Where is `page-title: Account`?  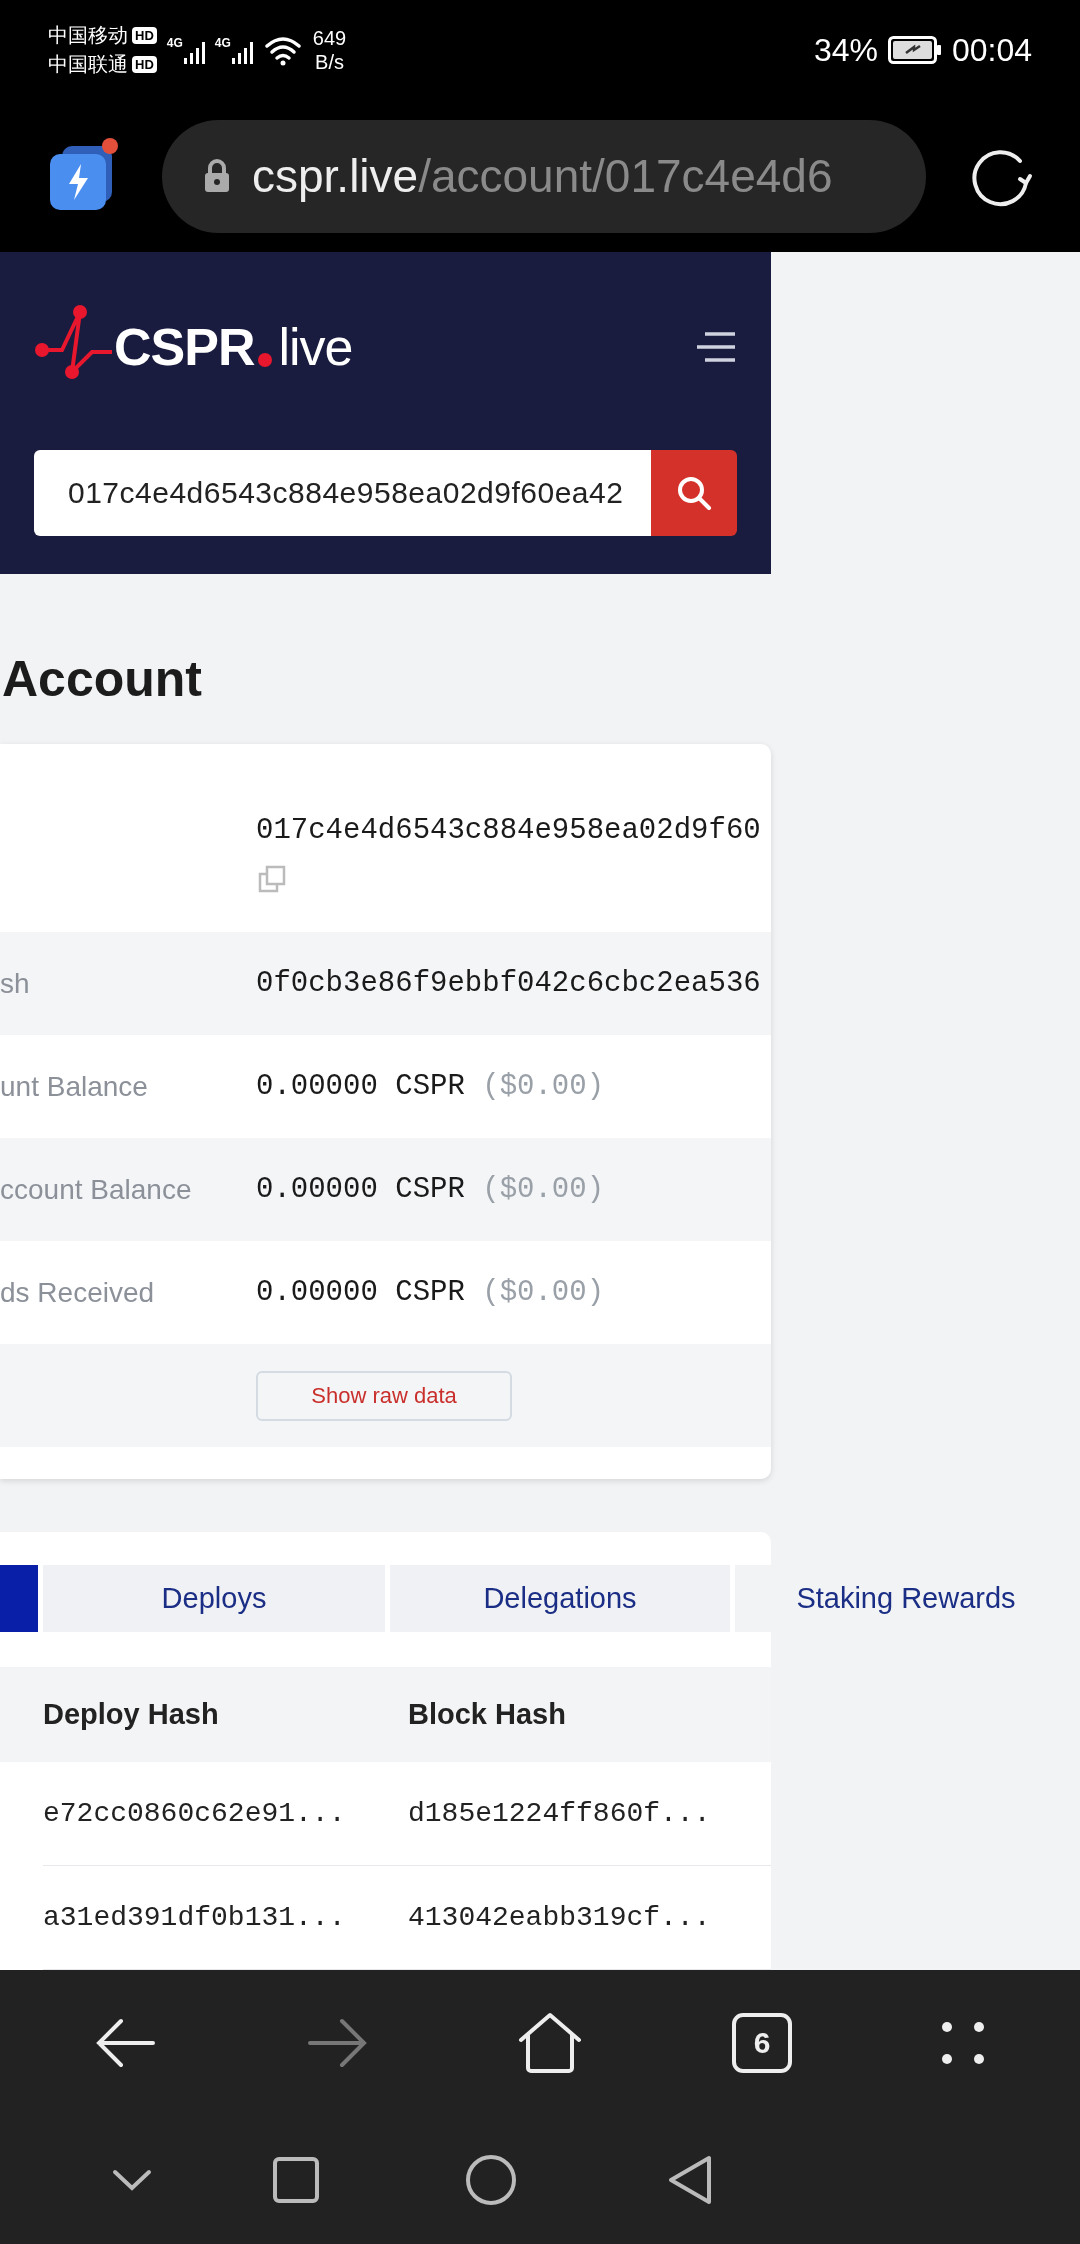 page-title: Account is located at coordinates (102, 679).